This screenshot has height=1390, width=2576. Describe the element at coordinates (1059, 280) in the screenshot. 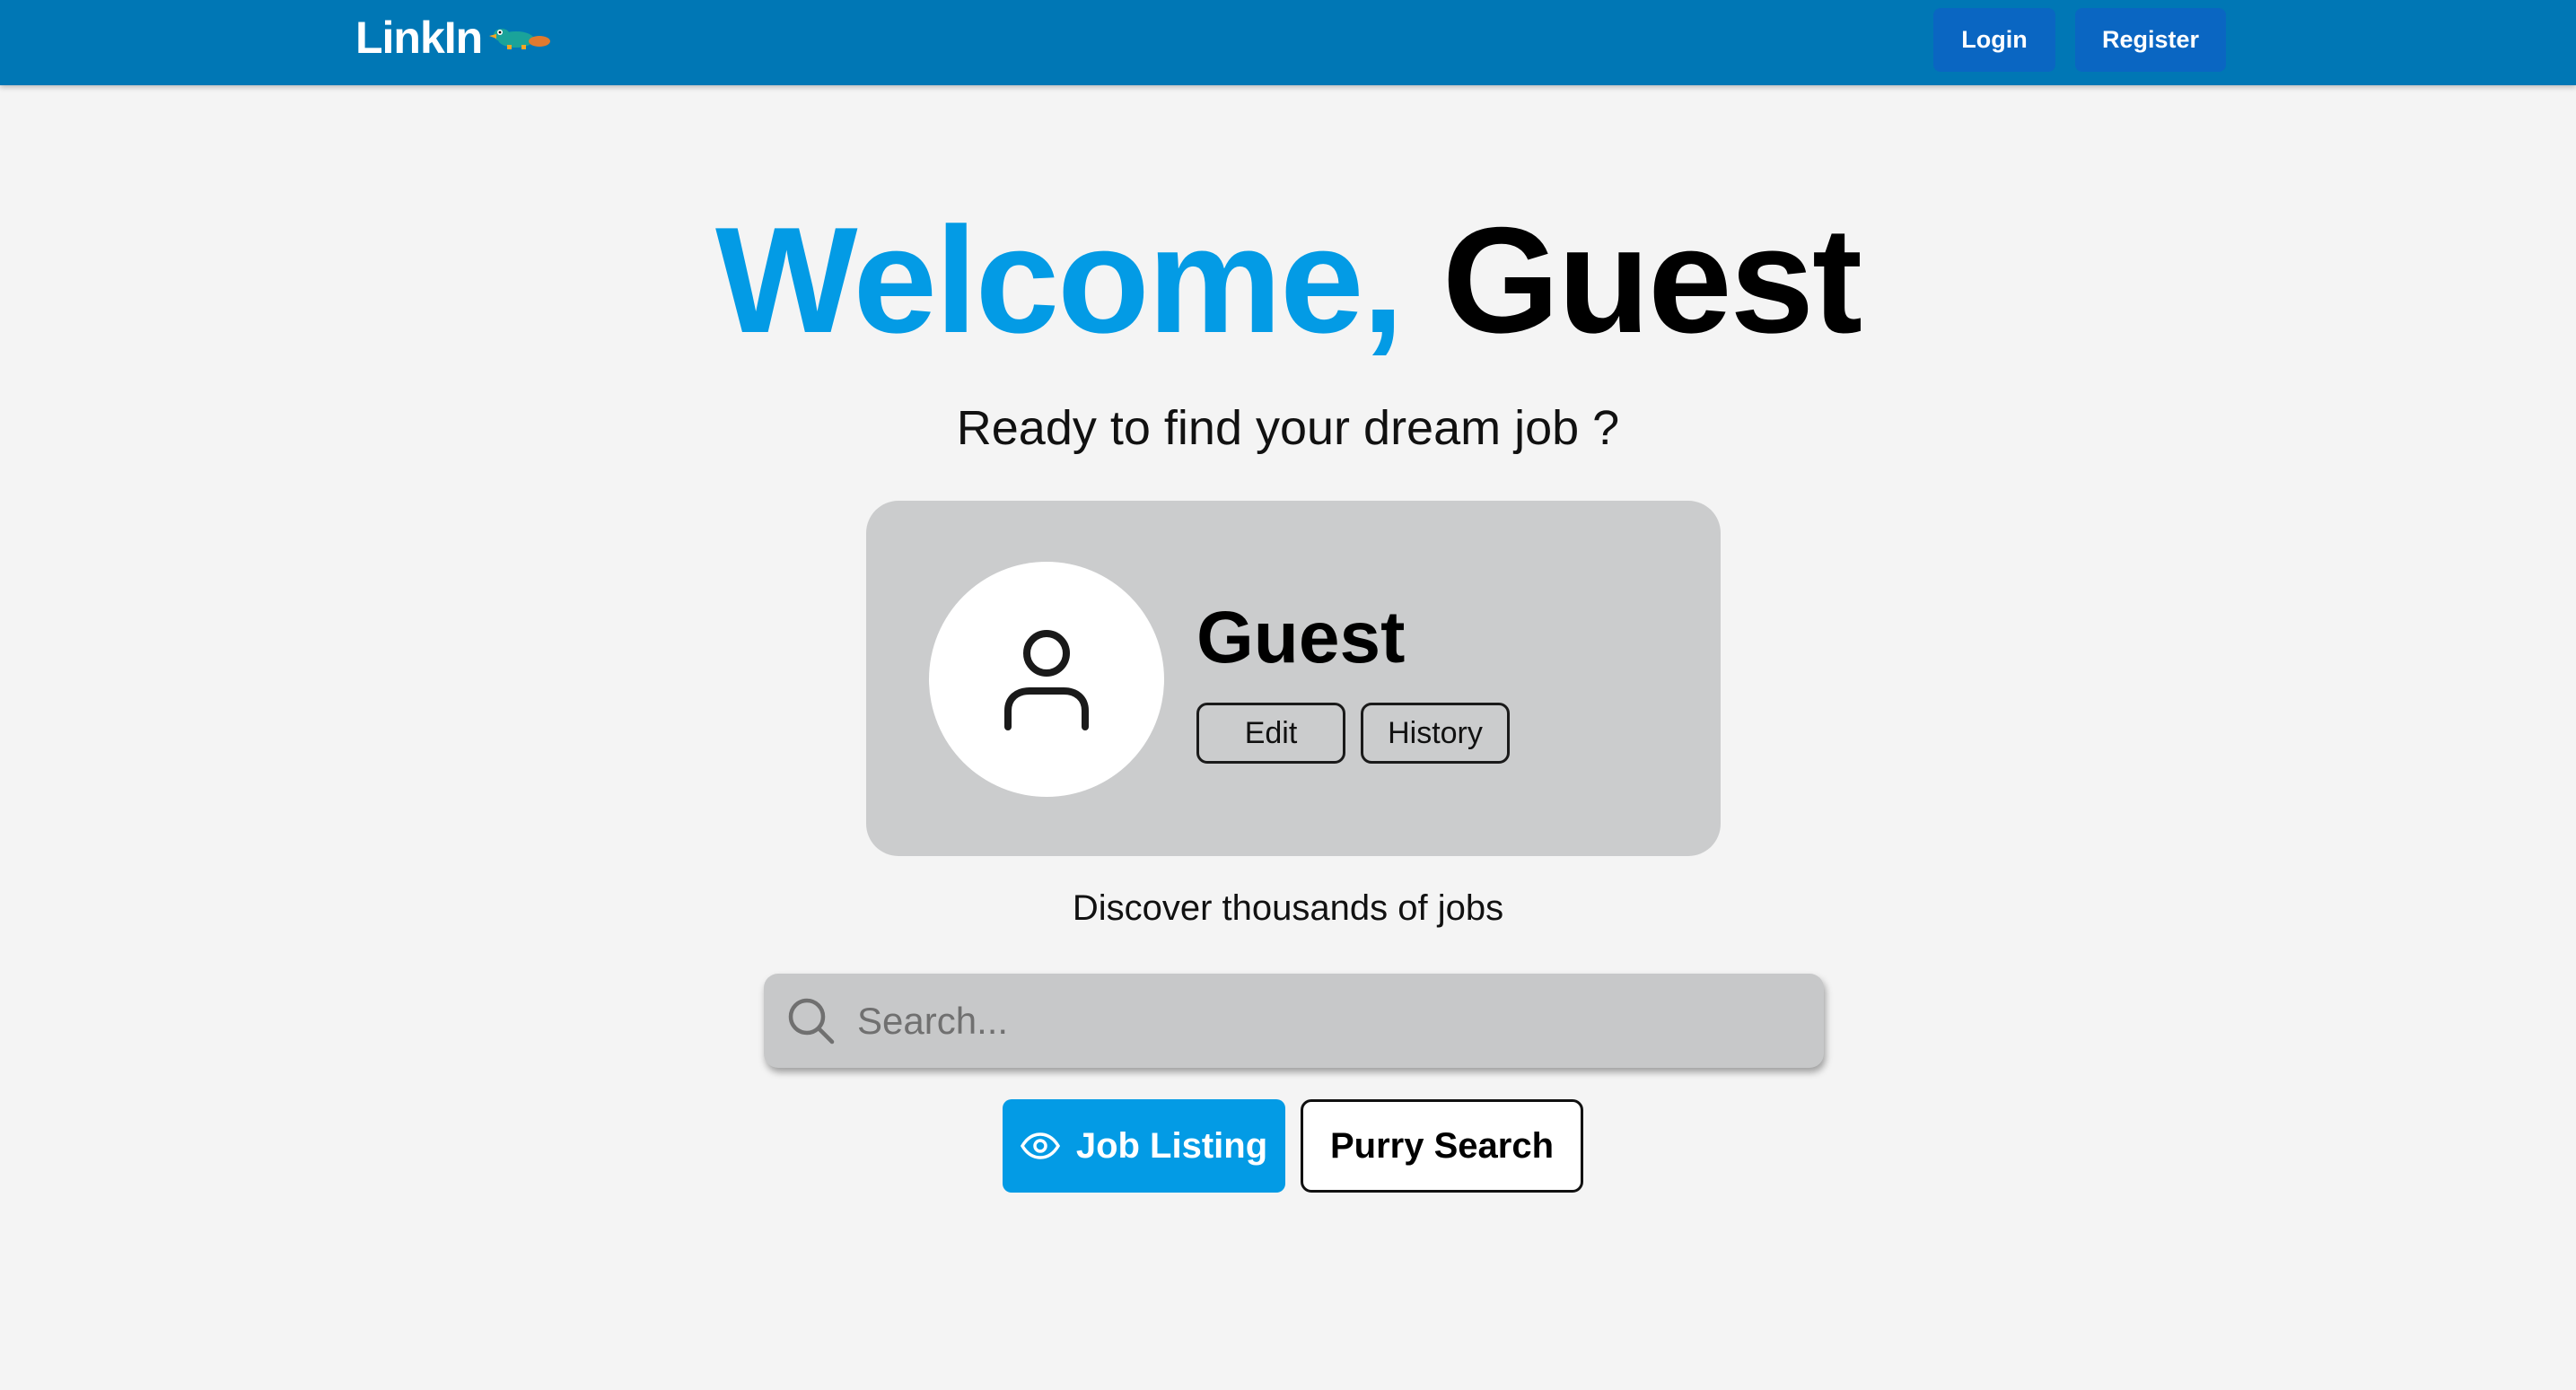

I see `welcome-word: Welcome,` at that location.